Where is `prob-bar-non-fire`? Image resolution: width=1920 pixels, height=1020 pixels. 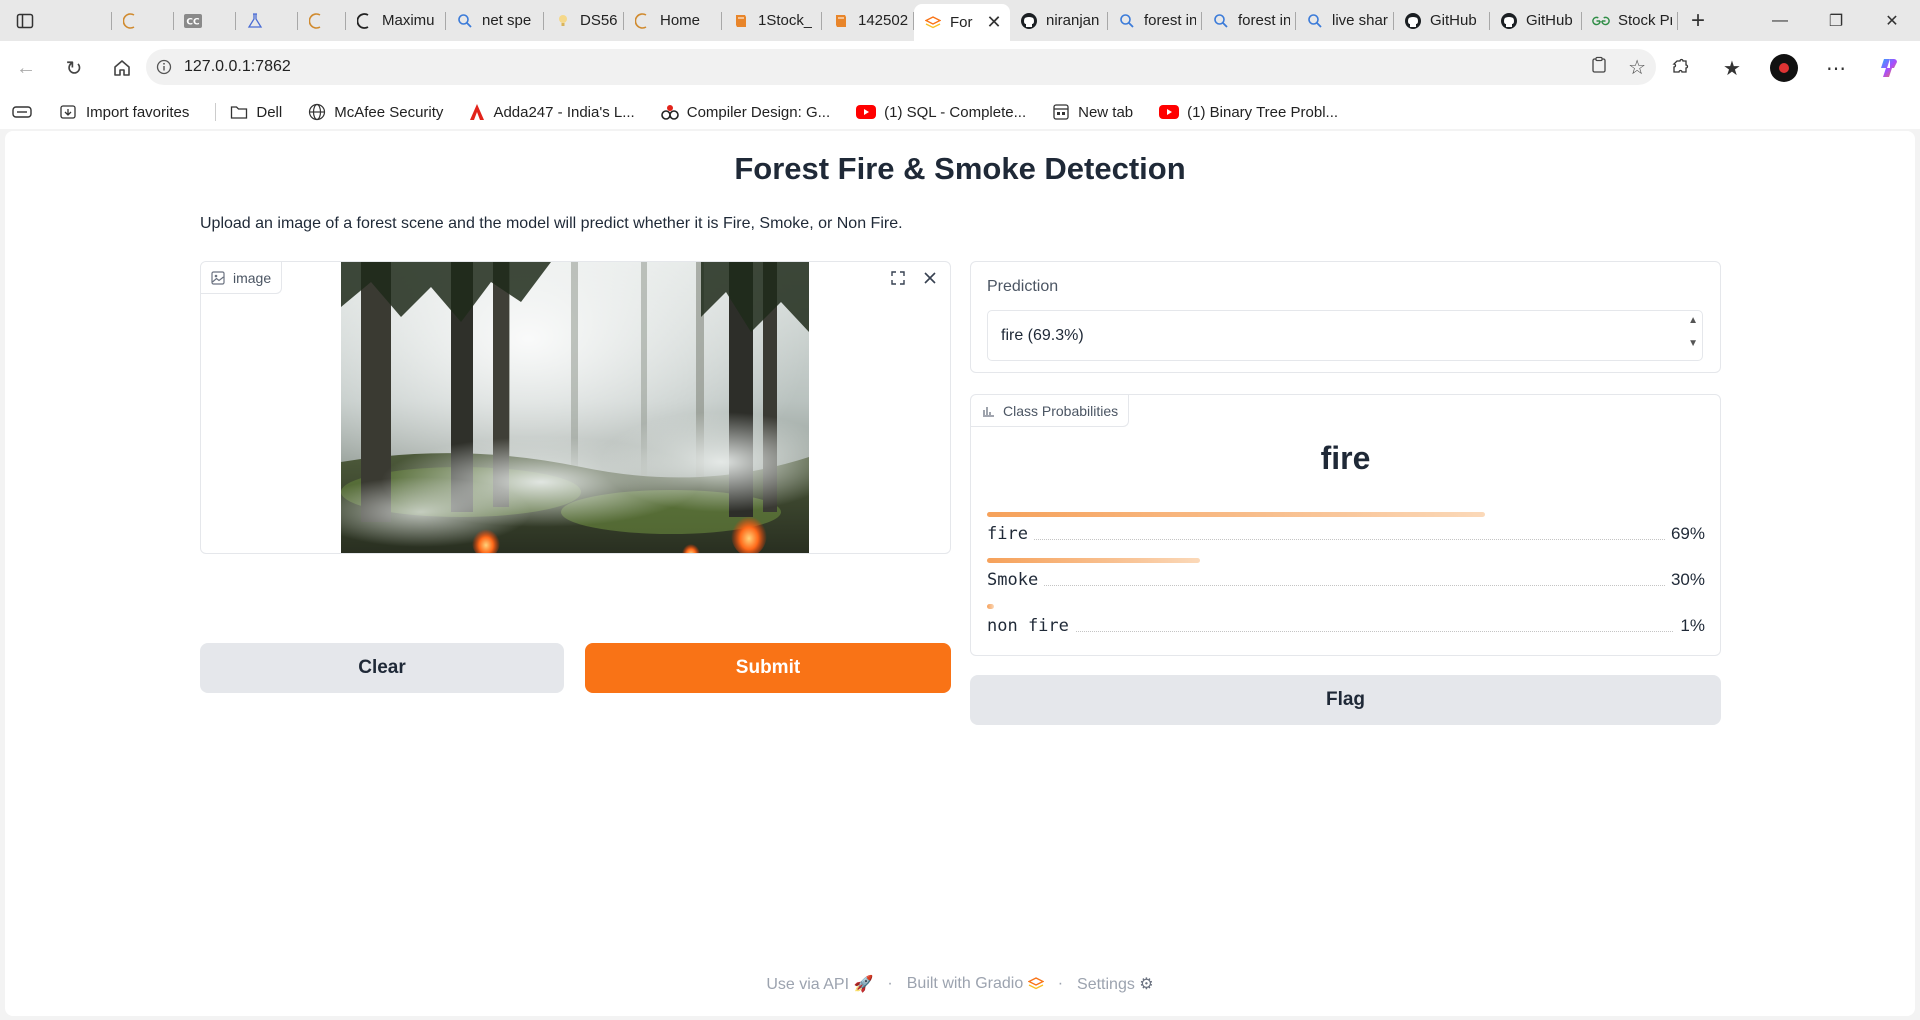 prob-bar-non-fire is located at coordinates (990, 606).